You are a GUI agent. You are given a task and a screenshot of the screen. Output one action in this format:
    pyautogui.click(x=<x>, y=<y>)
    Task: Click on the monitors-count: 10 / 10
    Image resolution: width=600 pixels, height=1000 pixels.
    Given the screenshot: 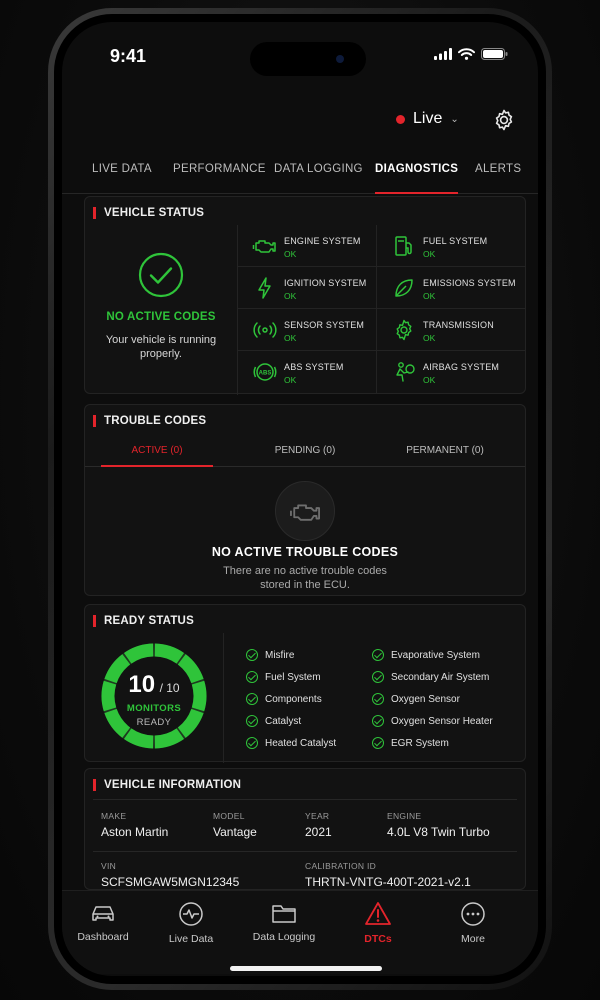 What is the action you would take?
    pyautogui.click(x=154, y=685)
    